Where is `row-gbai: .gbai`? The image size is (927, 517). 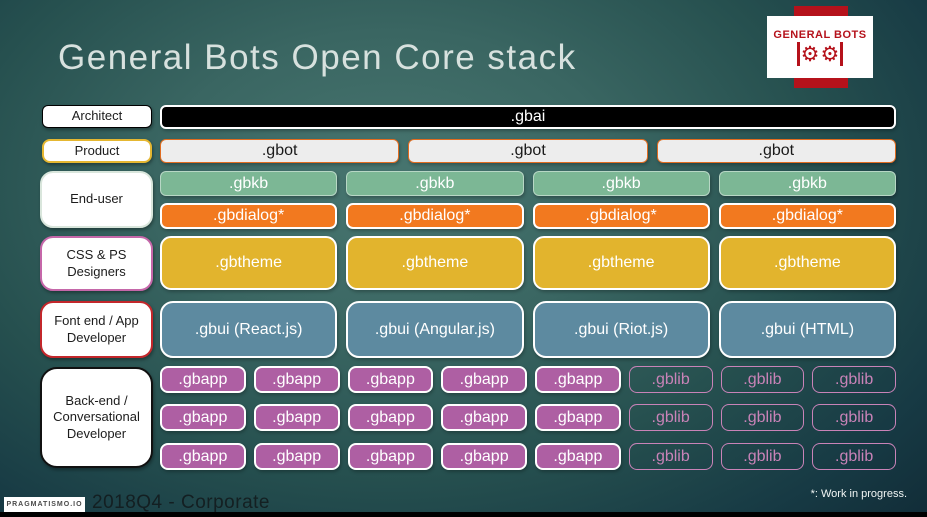
row-gbai: .gbai is located at coordinates (528, 117).